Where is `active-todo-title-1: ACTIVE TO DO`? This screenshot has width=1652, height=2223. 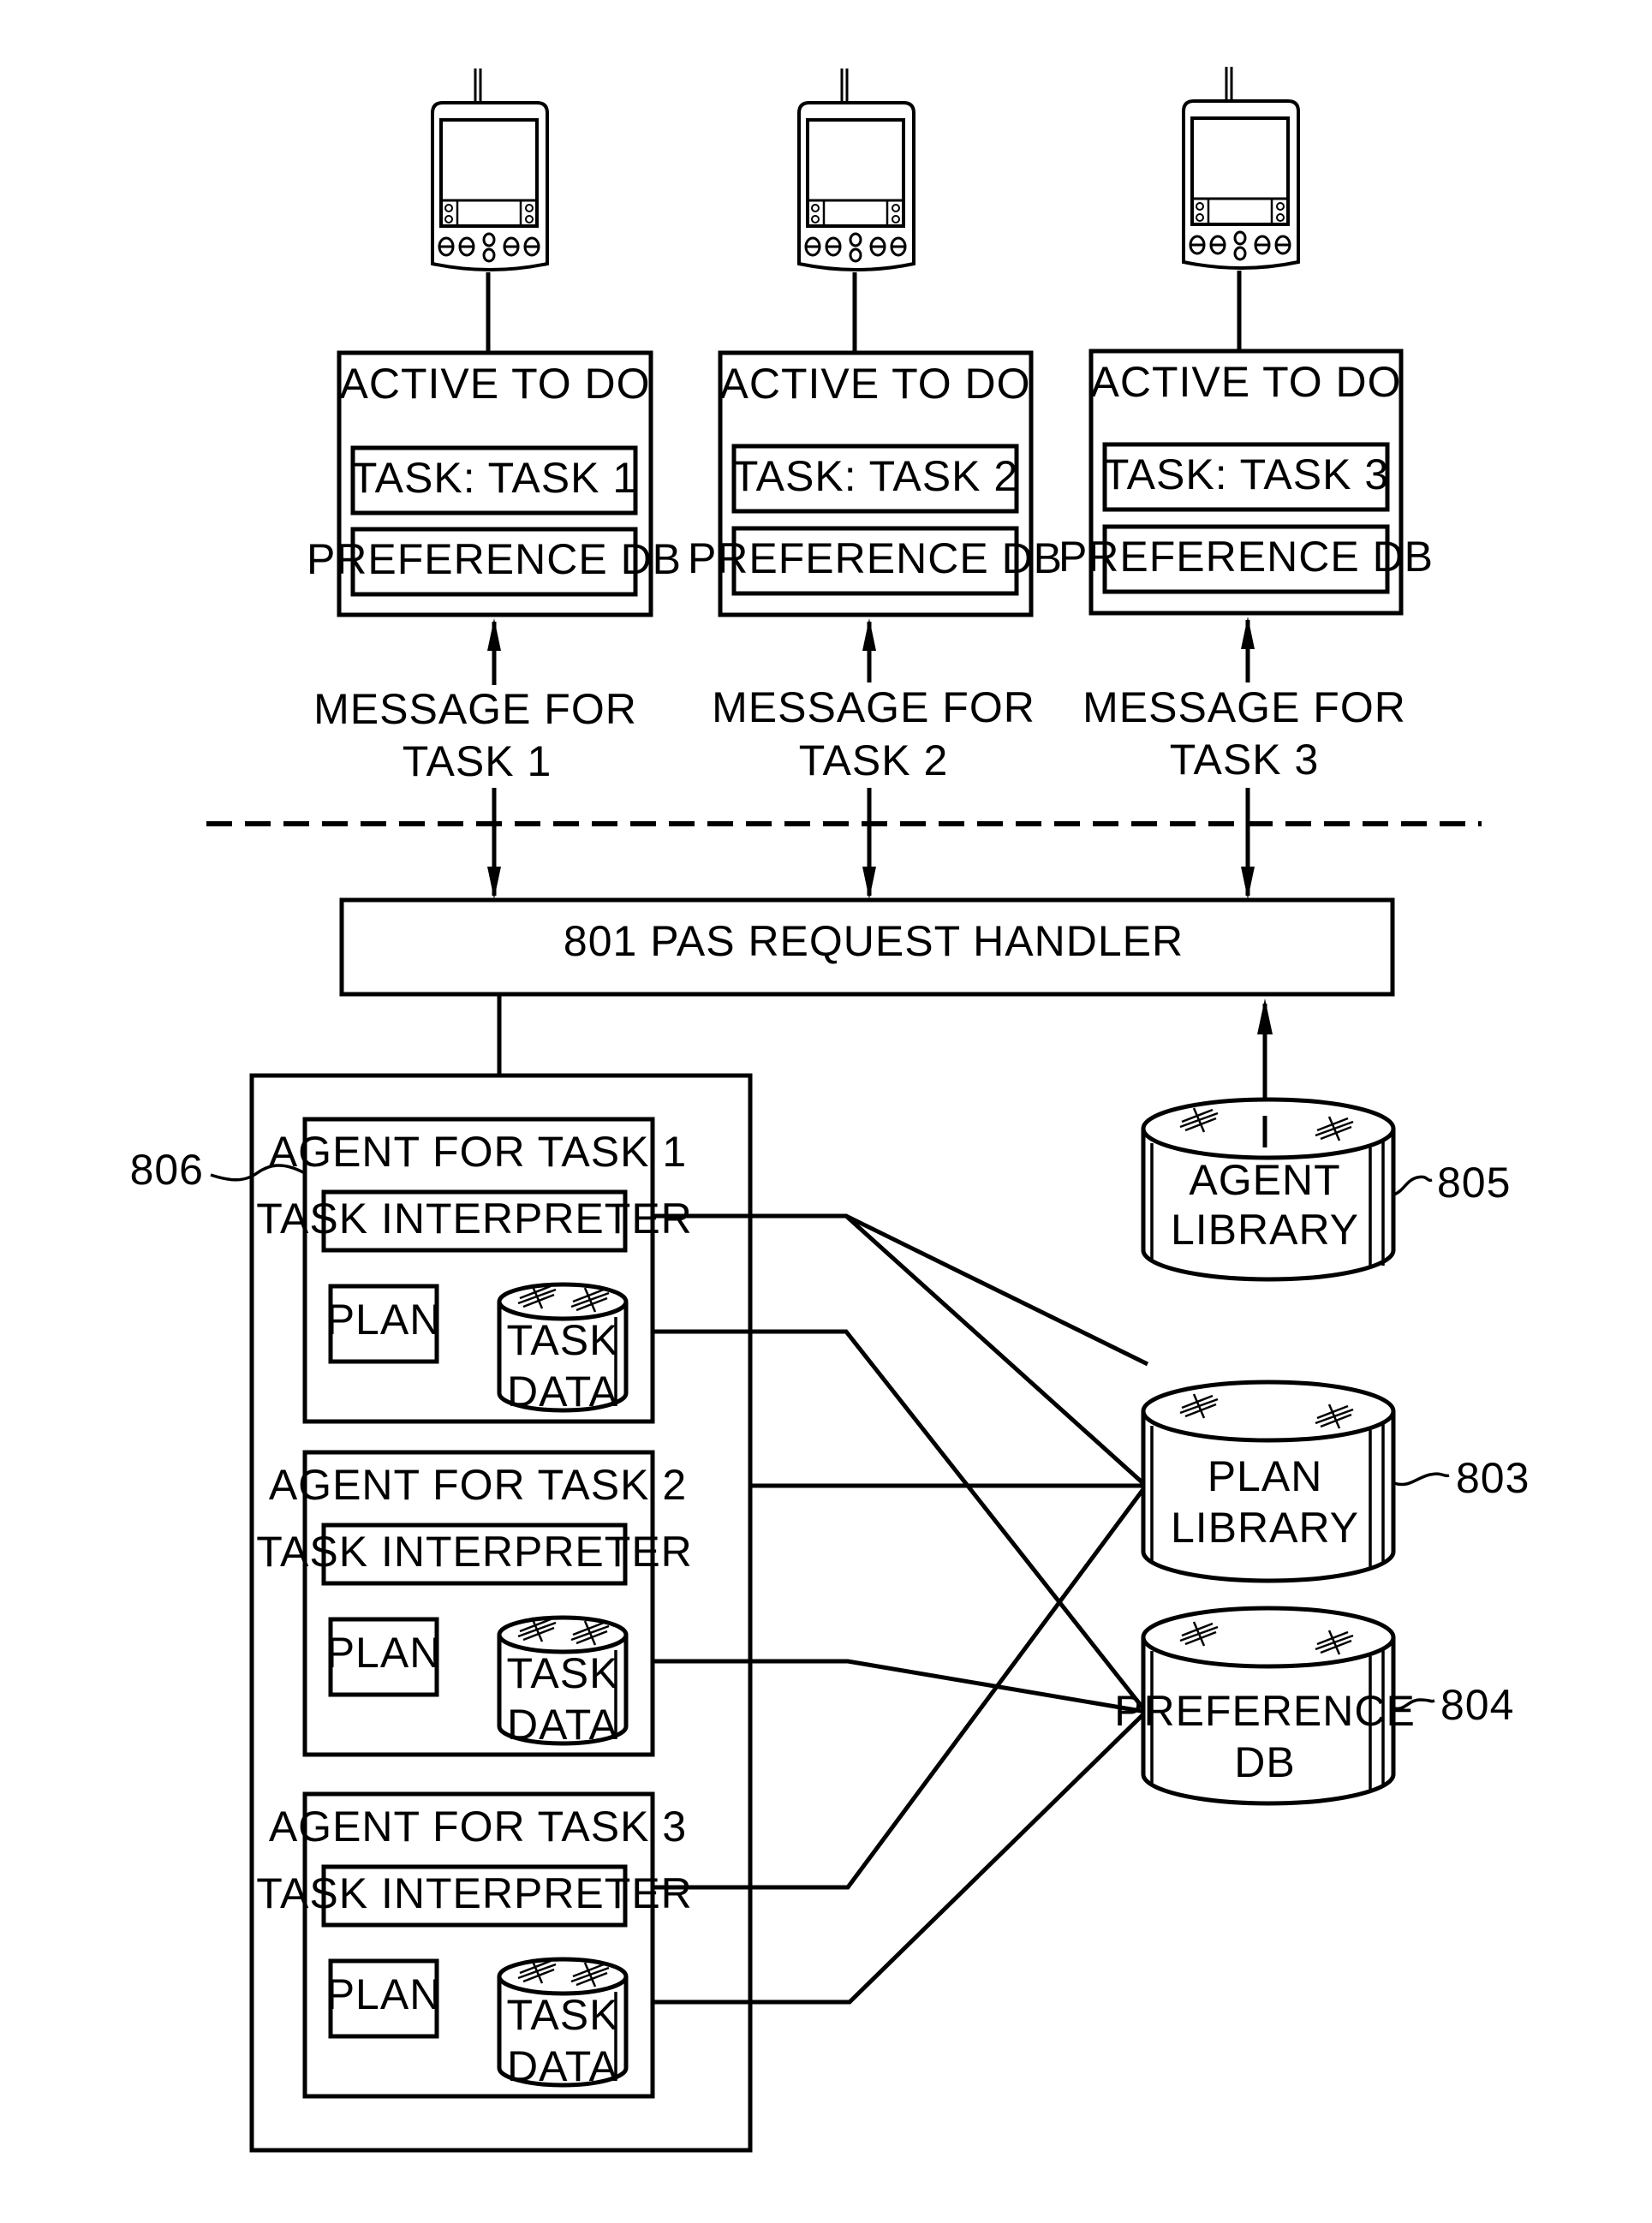 active-todo-title-1: ACTIVE TO DO is located at coordinates (494, 384).